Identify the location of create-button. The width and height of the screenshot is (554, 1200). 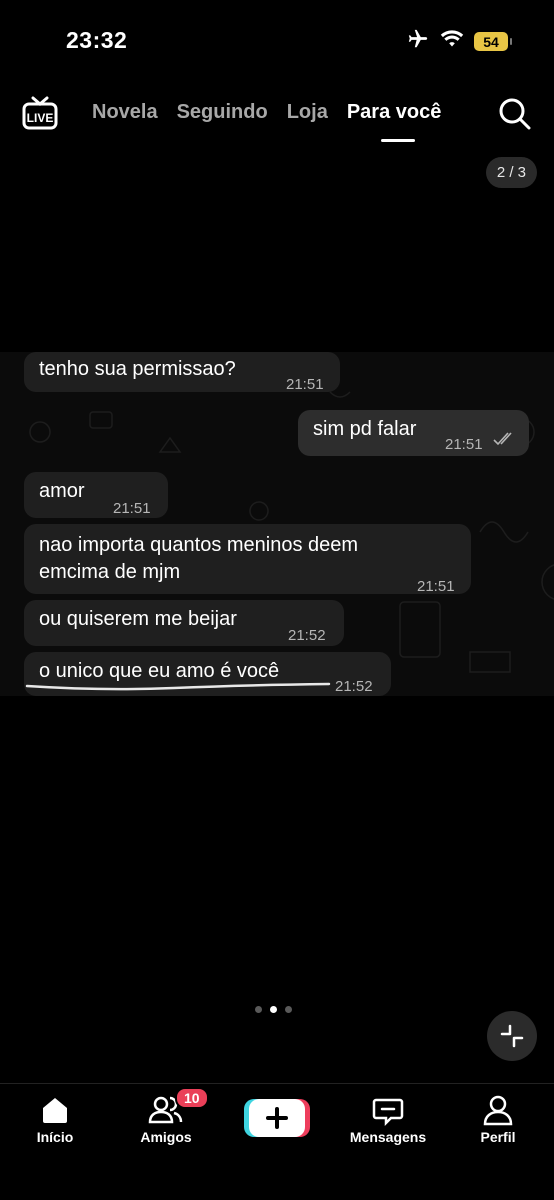
(277, 1118).